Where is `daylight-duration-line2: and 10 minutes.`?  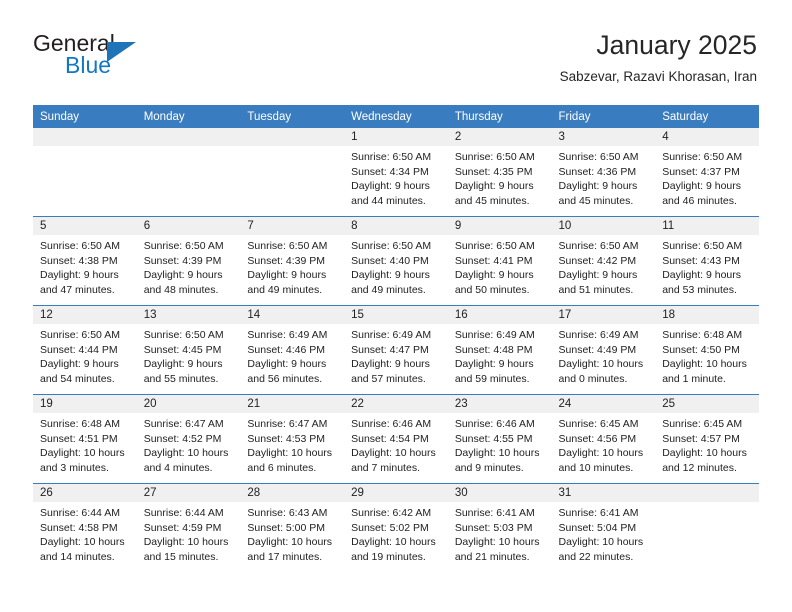
daylight-duration-line2: and 10 minutes. is located at coordinates (596, 467).